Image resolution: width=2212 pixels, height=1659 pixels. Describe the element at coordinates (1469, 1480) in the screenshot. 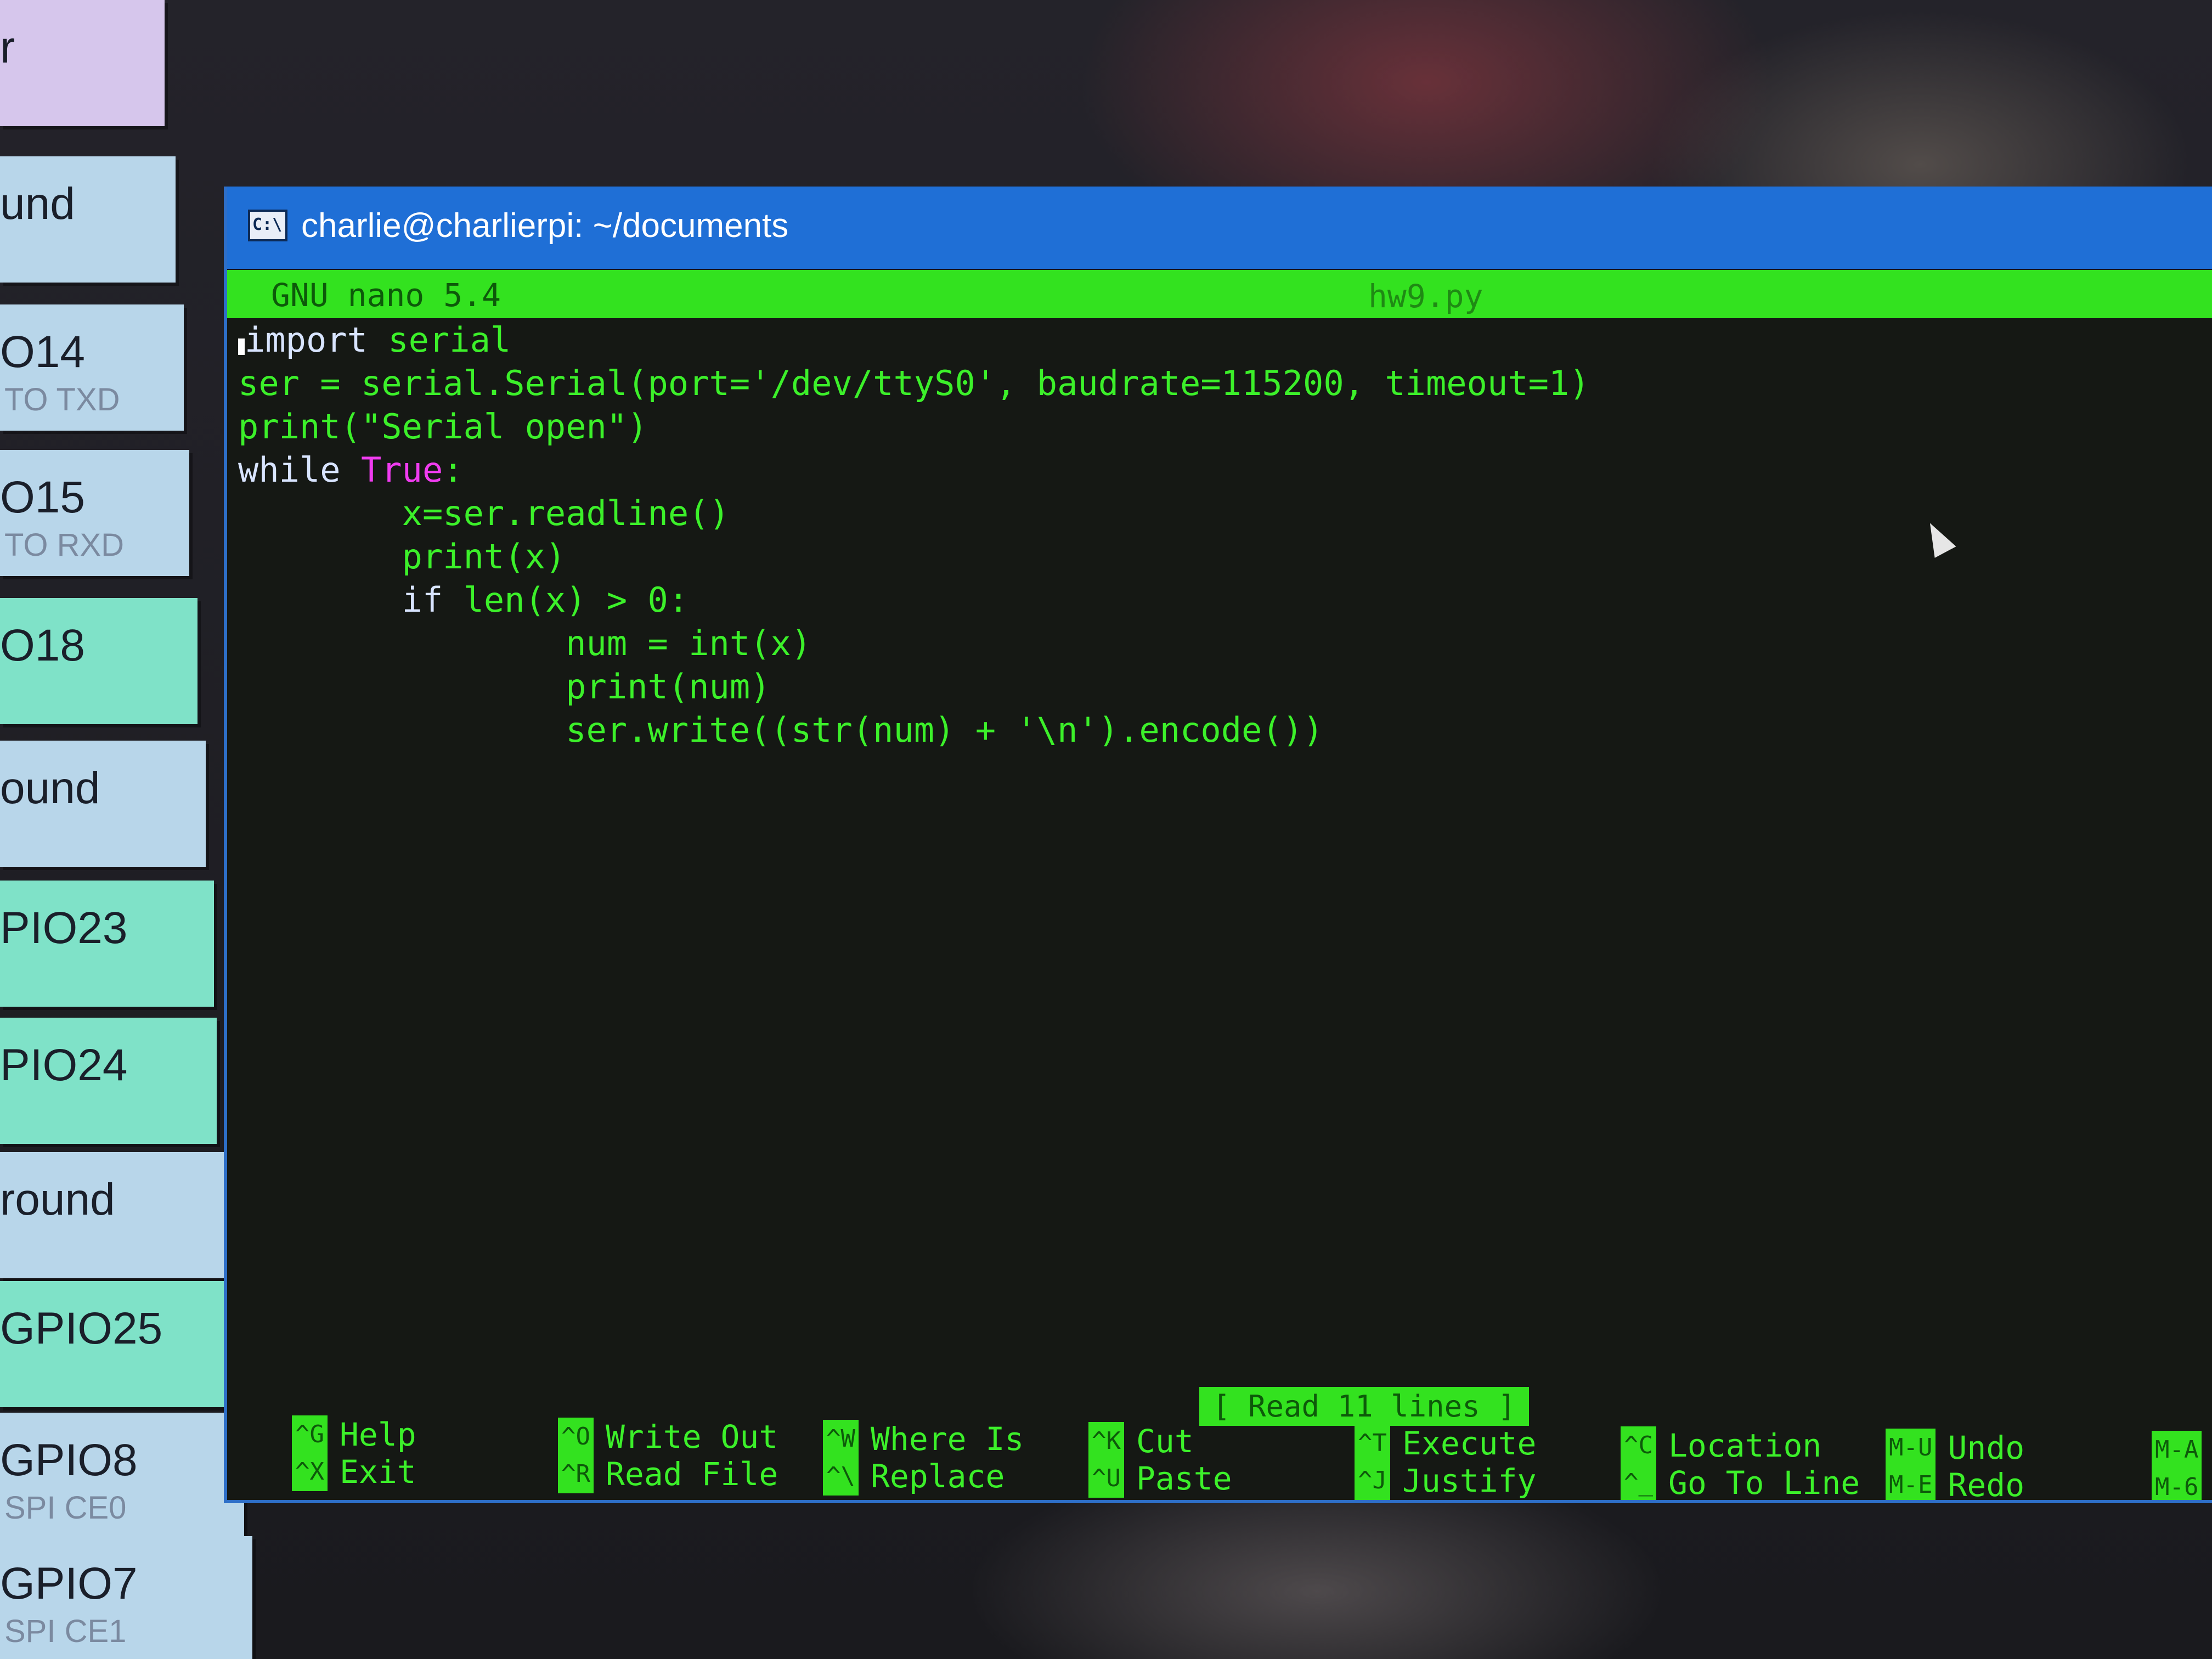

I see `shortcut-label: Justify` at that location.